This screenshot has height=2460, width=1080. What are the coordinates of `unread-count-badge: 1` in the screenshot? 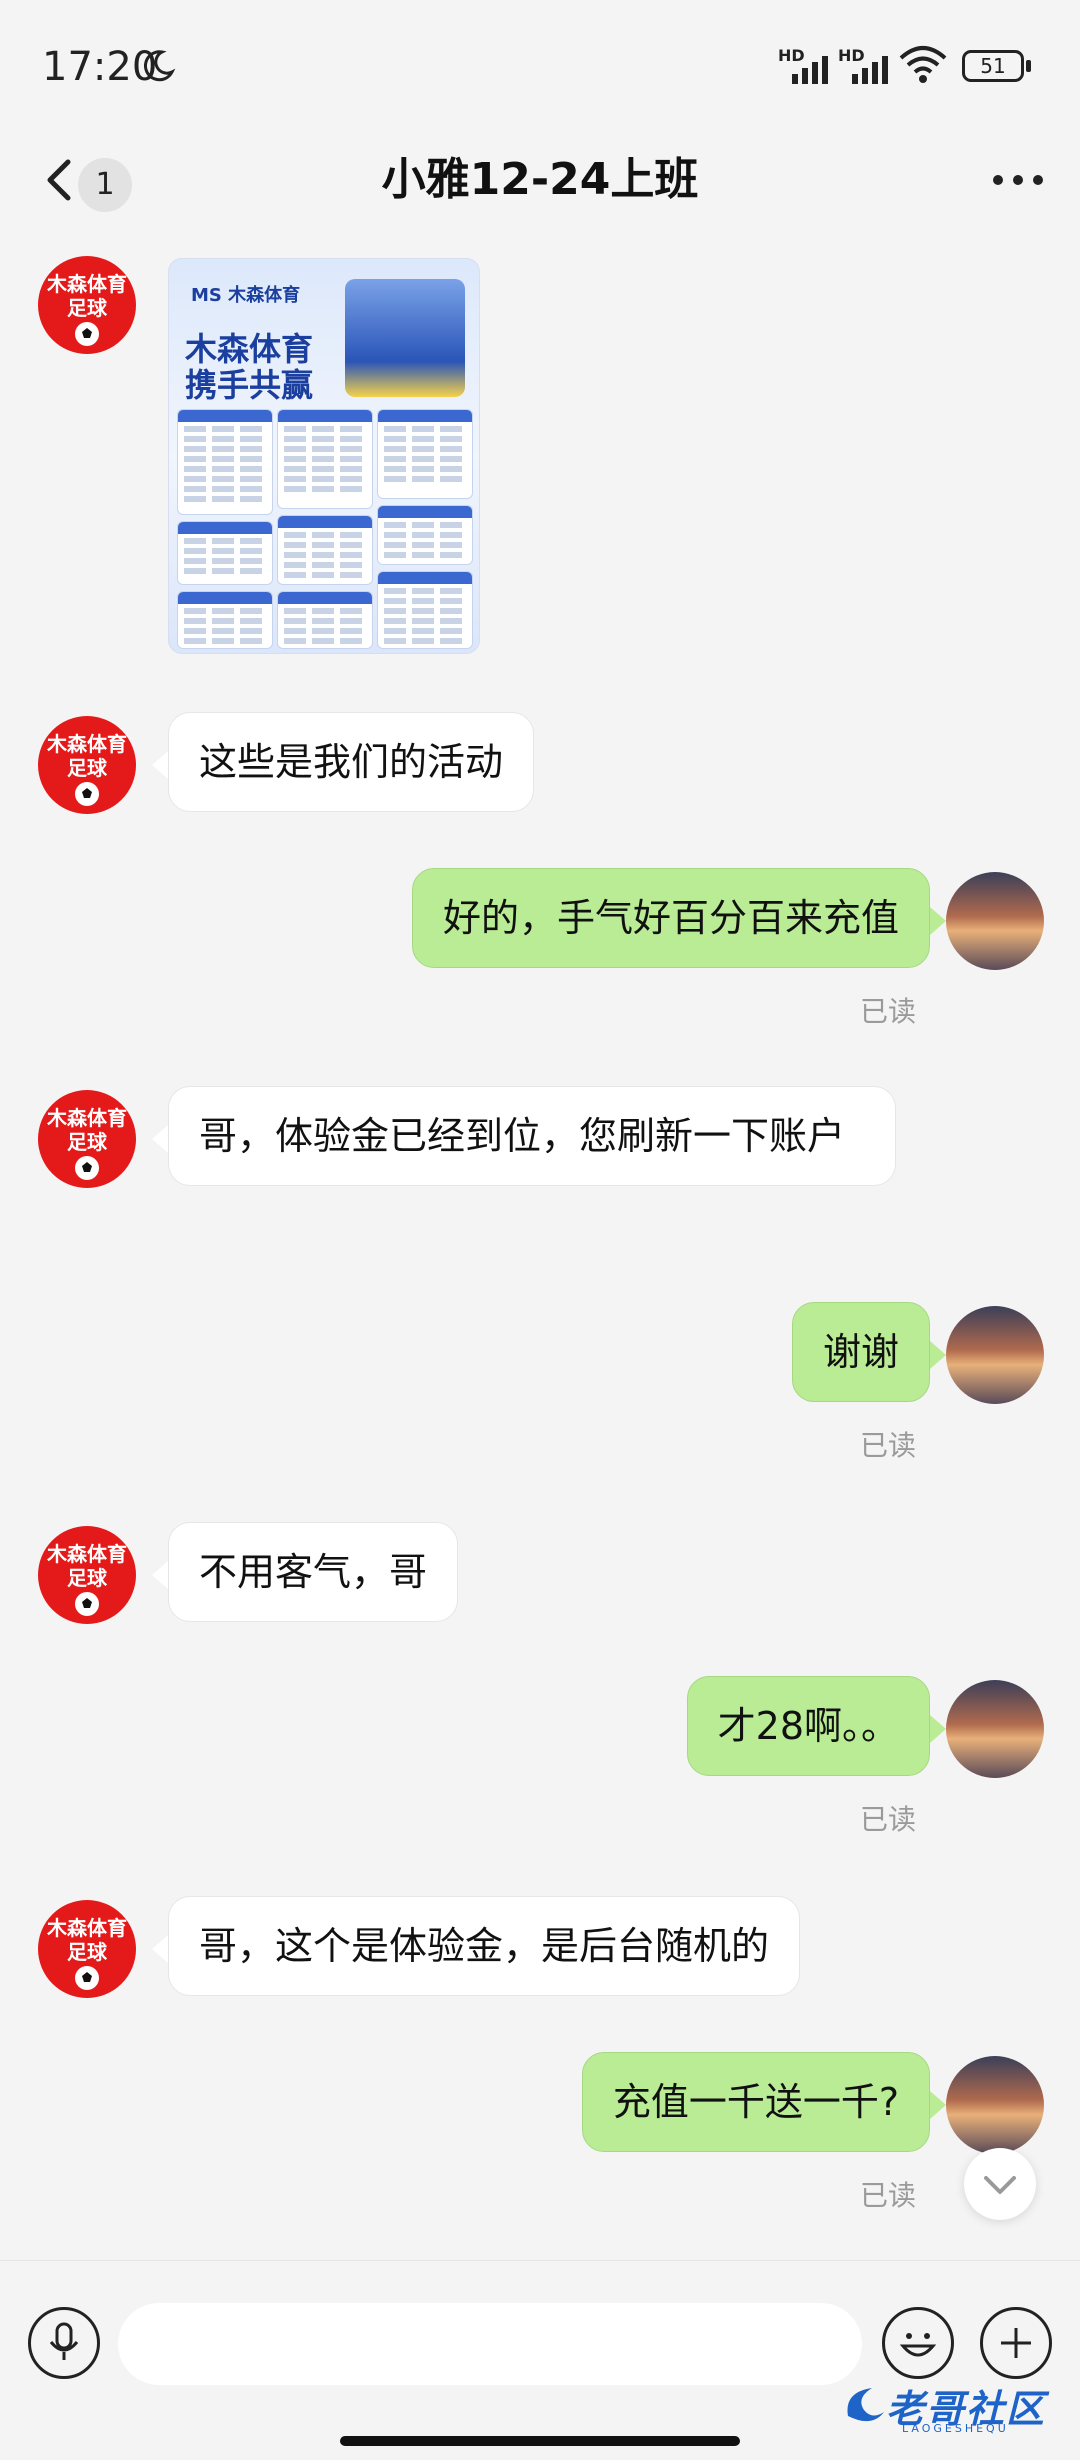 It's located at (105, 185).